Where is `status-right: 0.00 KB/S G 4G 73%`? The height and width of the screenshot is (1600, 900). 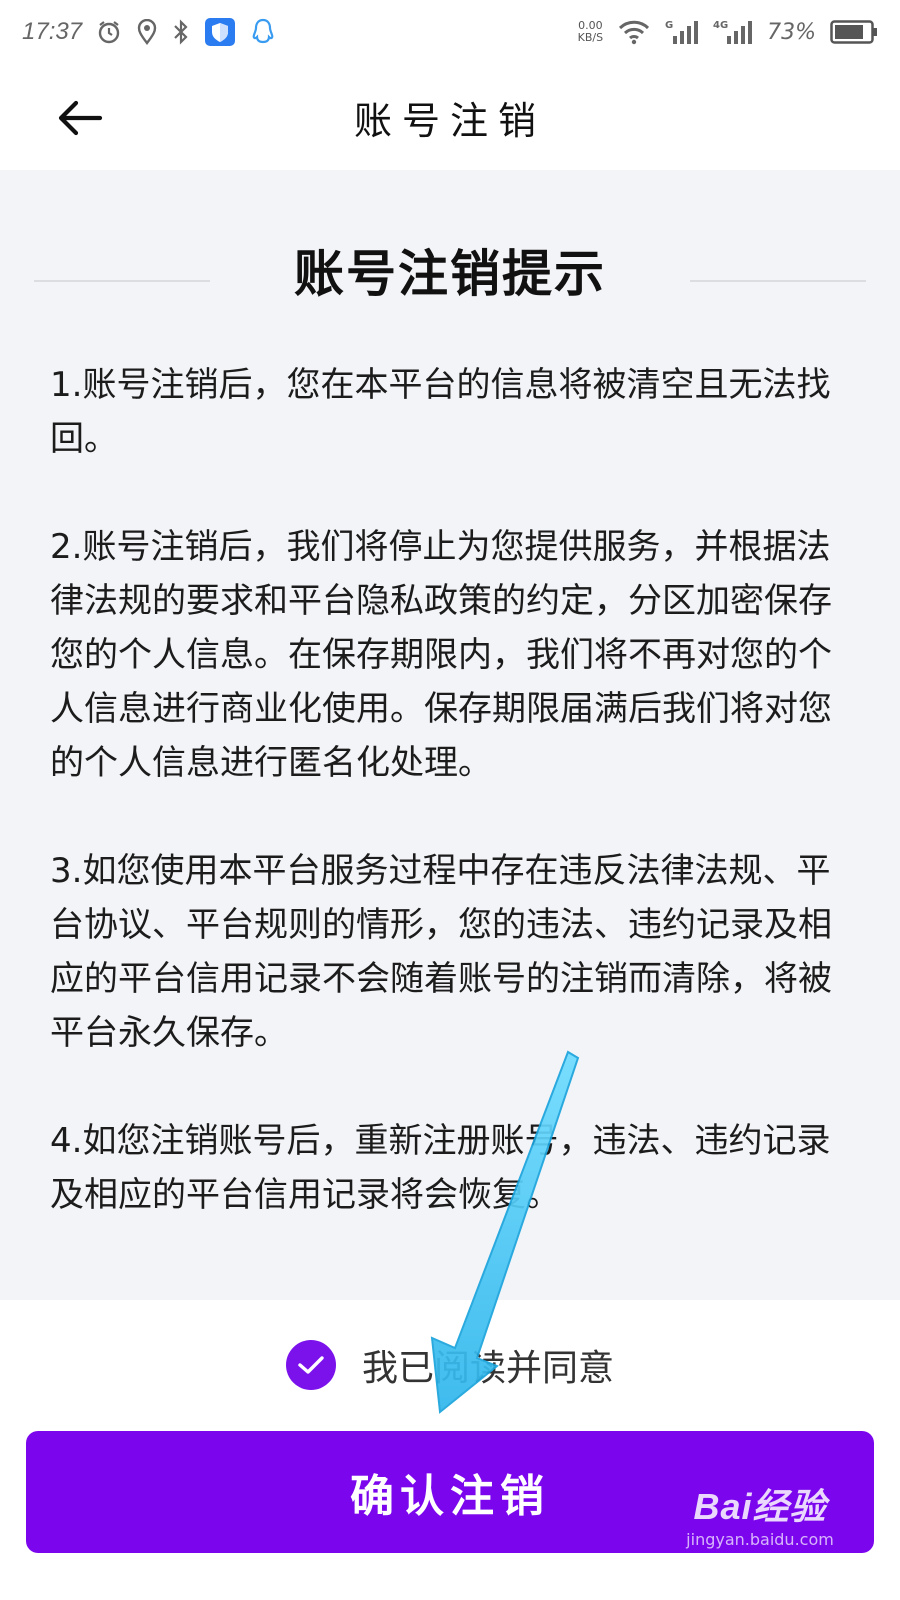 status-right: 0.00 KB/S G 4G 73% is located at coordinates (728, 32).